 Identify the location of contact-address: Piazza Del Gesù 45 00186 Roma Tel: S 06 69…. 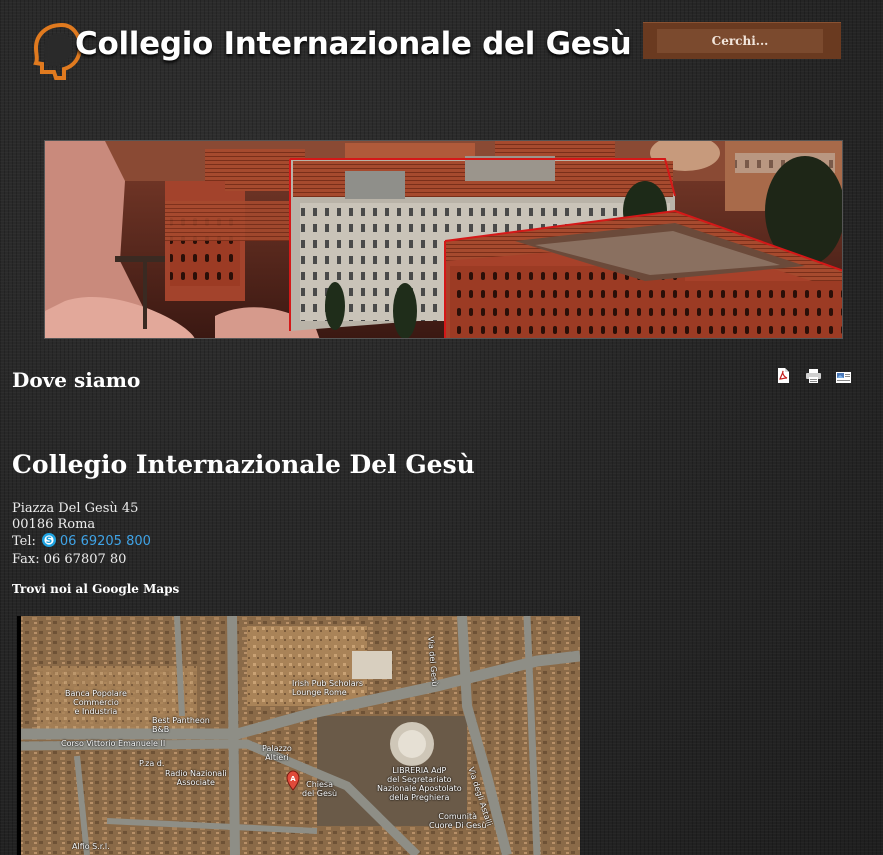
(81, 534).